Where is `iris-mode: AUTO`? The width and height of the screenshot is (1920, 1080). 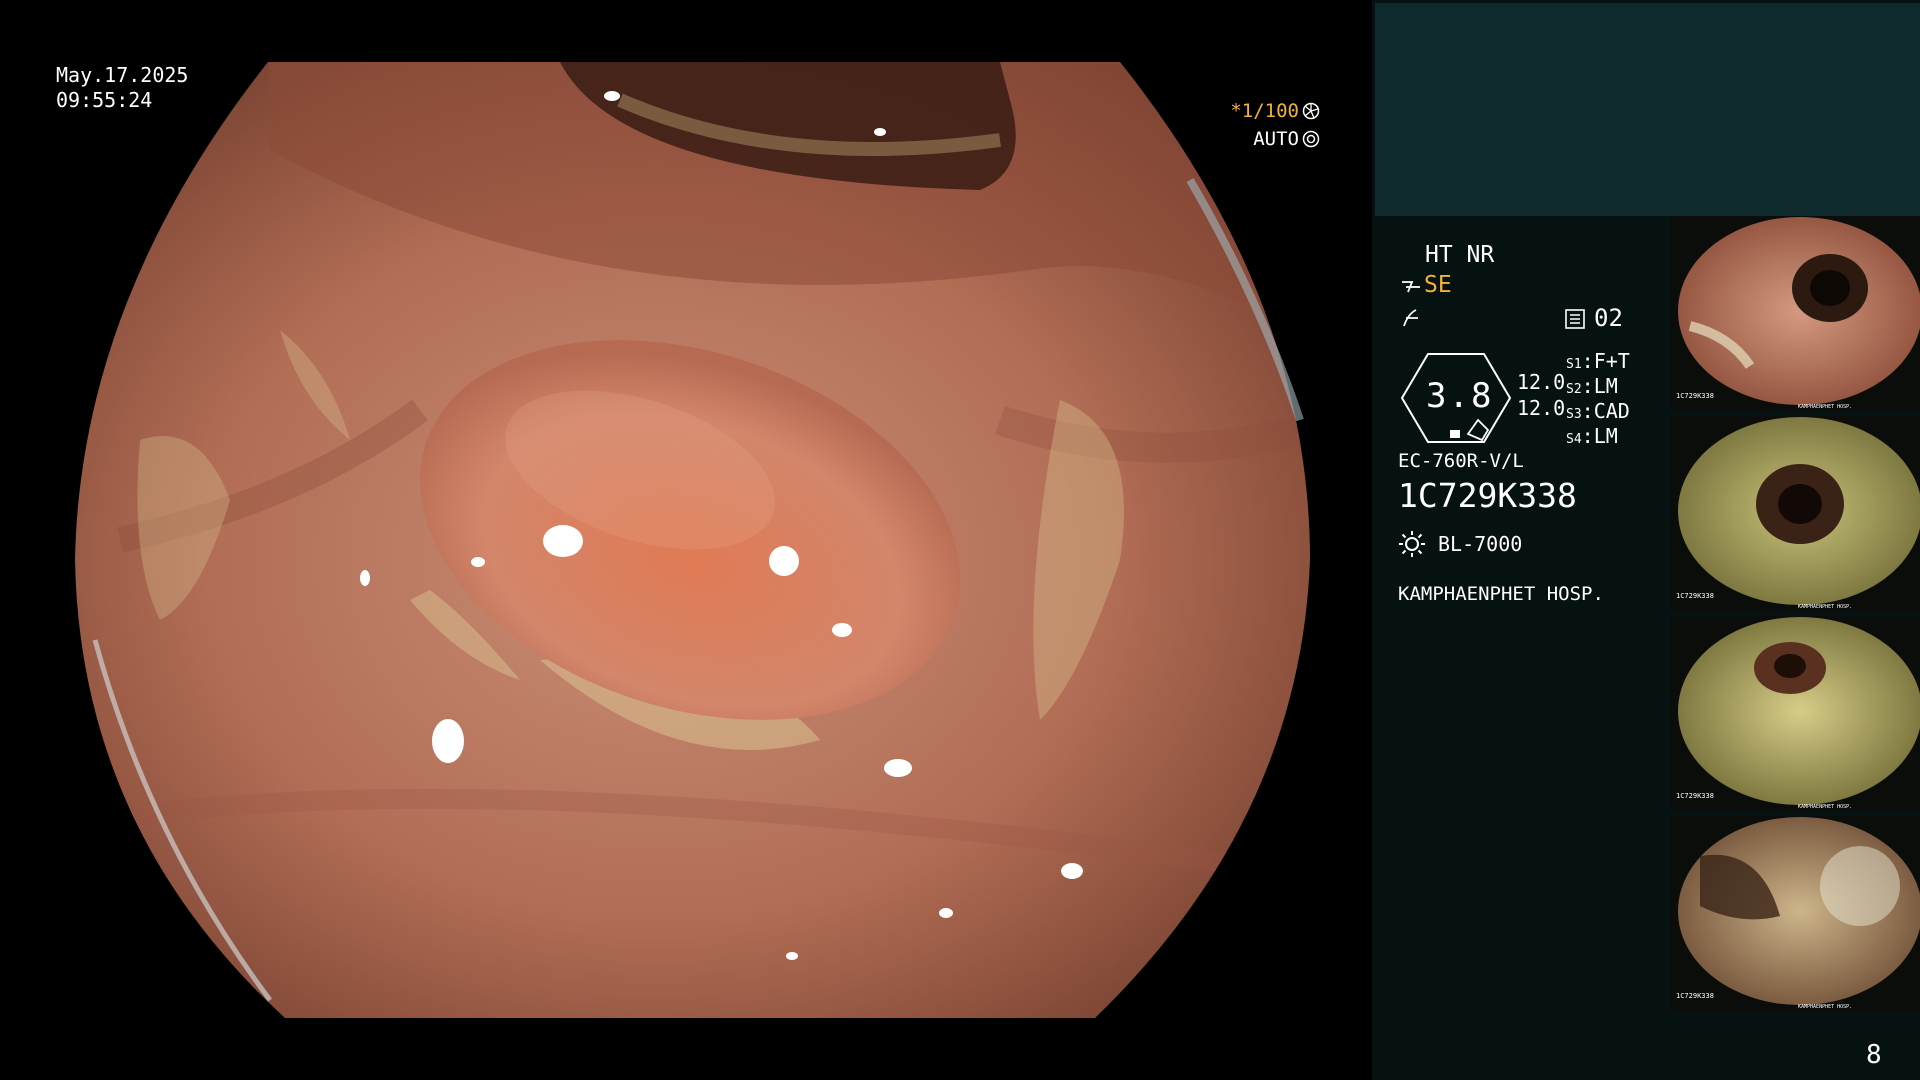 iris-mode: AUTO is located at coordinates (1276, 139).